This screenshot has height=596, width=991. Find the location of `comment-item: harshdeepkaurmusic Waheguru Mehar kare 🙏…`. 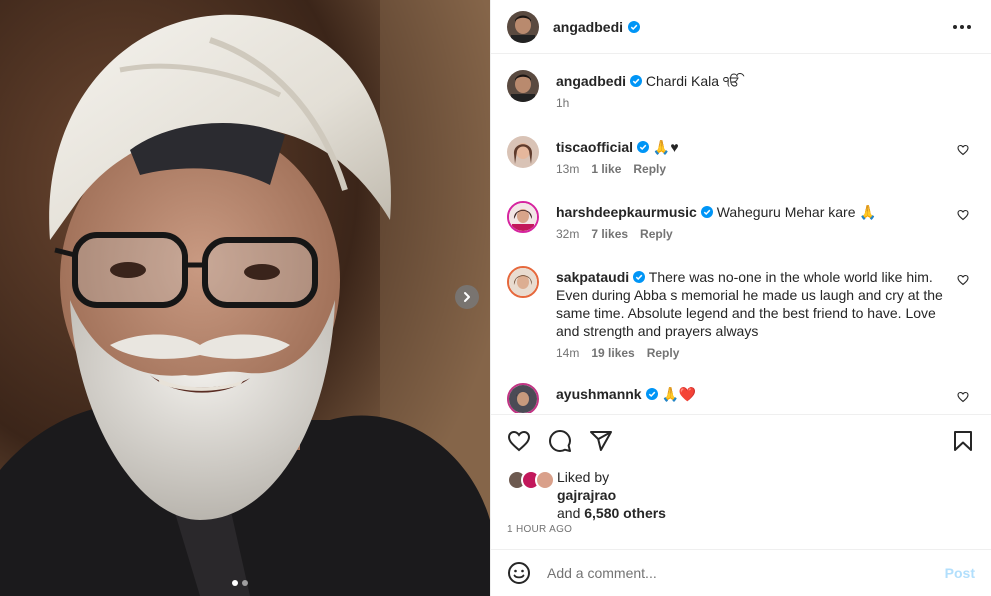

comment-item: harshdeepkaurmusic Waheguru Mehar kare 🙏… is located at coordinates (741, 221).